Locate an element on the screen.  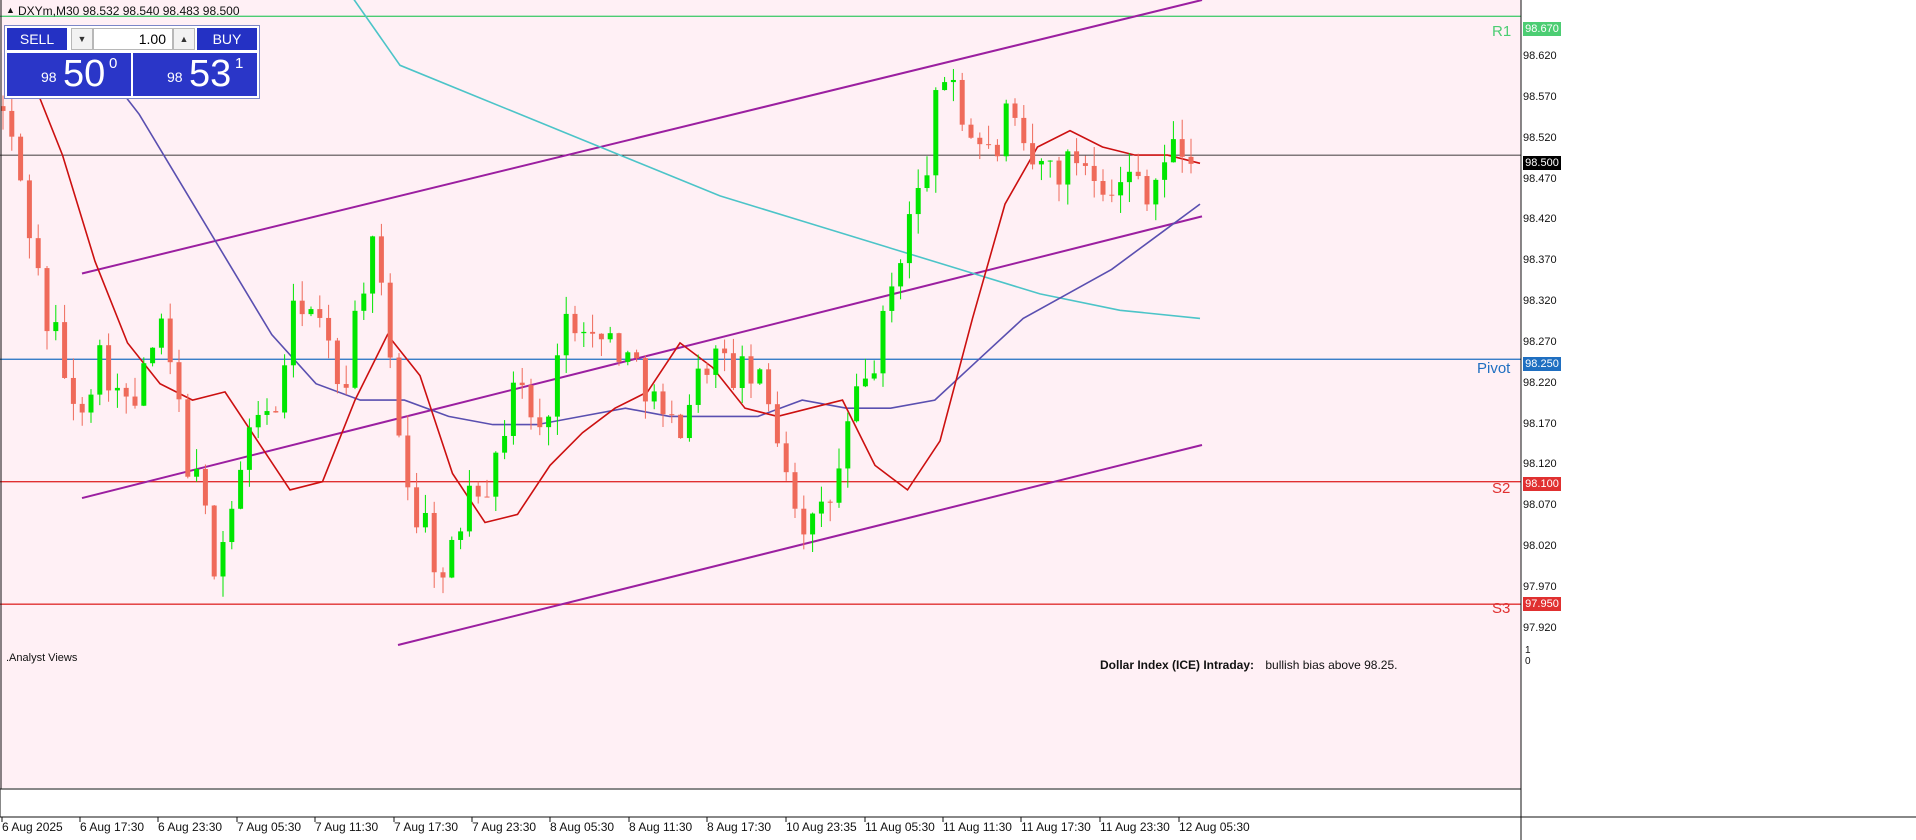
chart-corner-icon: ▲ is located at coordinates (10, 10).